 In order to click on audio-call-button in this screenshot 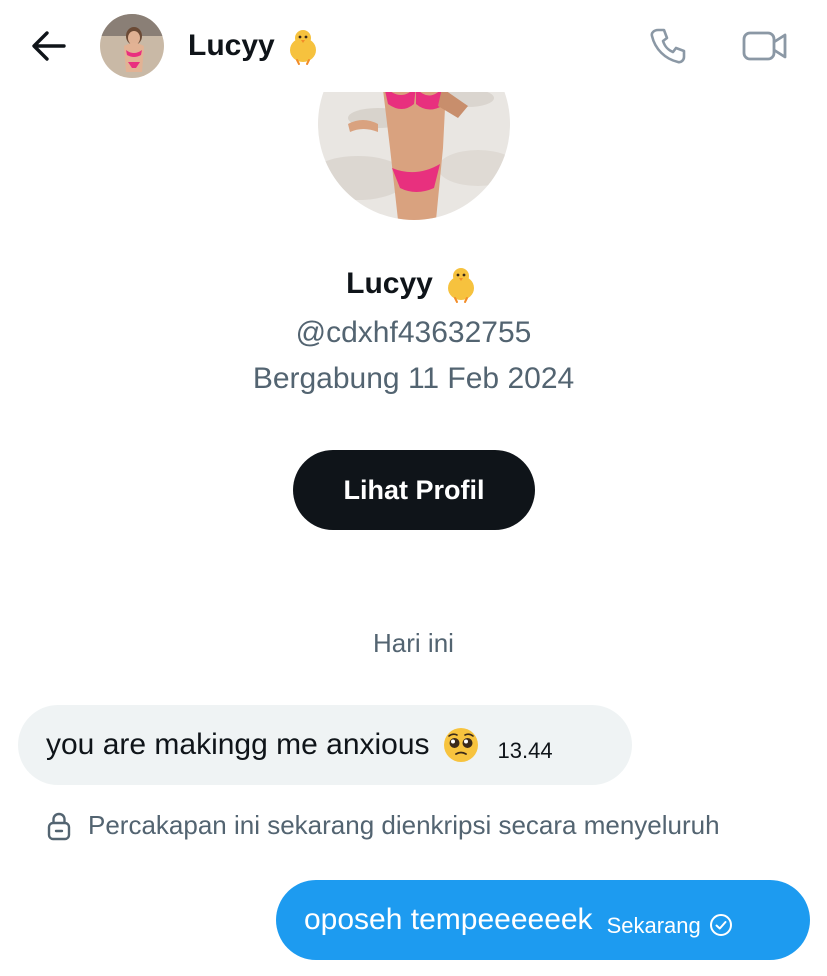, I will do `click(668, 46)`.